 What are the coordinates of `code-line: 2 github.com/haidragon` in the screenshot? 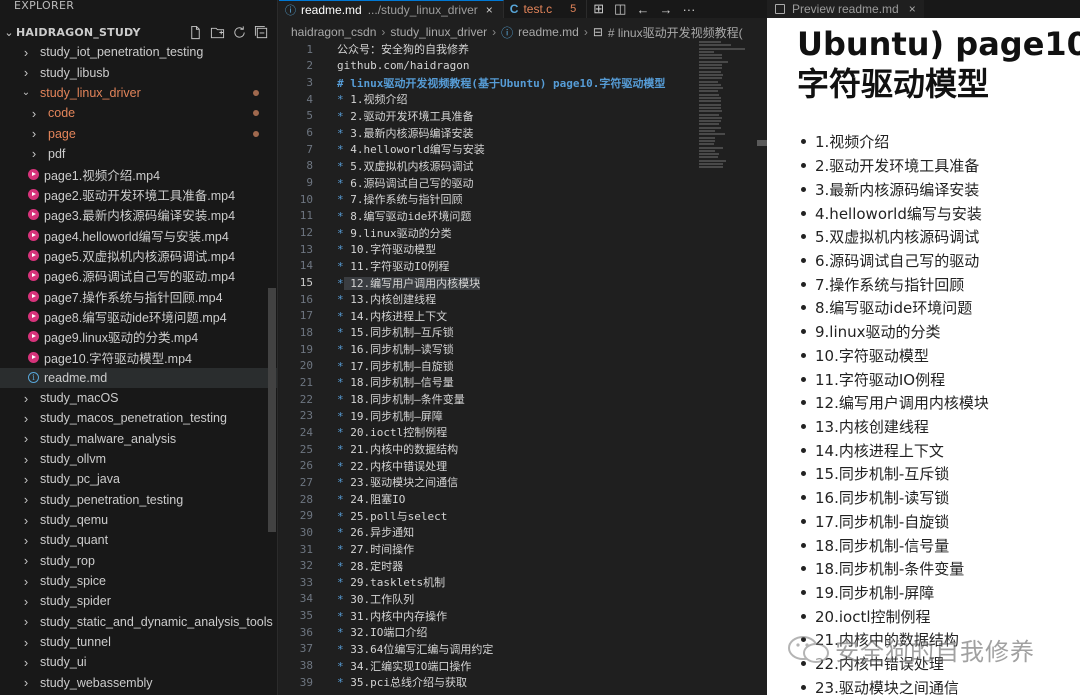 It's located at (523, 66).